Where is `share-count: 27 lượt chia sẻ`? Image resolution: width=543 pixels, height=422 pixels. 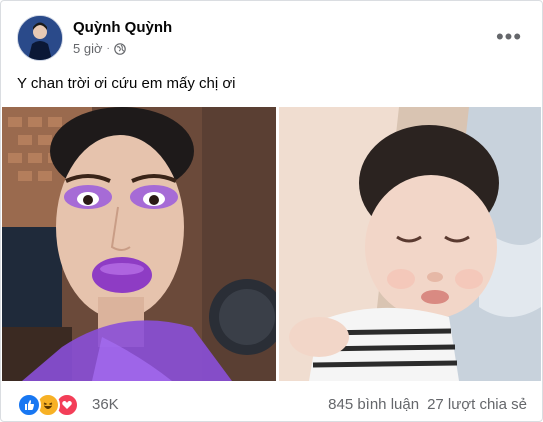
share-count: 27 lượt chia sẻ is located at coordinates (477, 404).